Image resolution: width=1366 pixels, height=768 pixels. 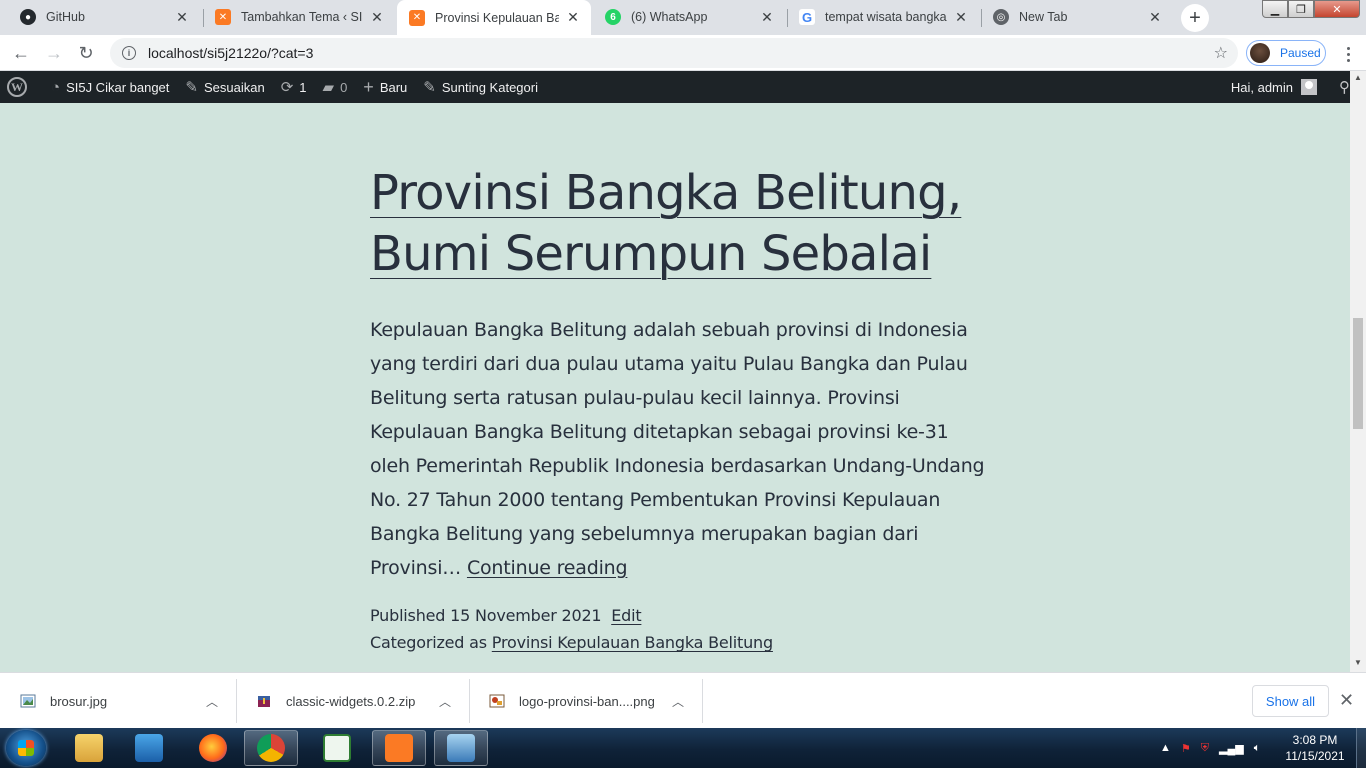 I want to click on new-content-menu: + Baru, so click(x=385, y=87).